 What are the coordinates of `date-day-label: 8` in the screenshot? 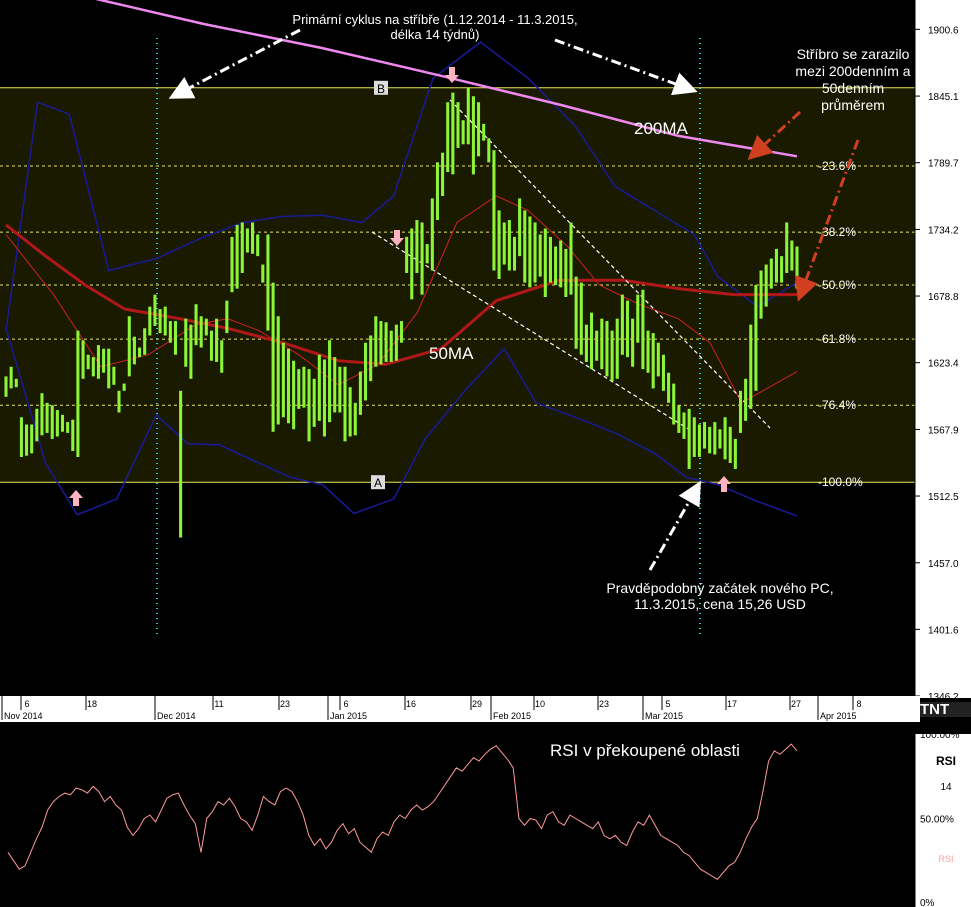 It's located at (858, 704).